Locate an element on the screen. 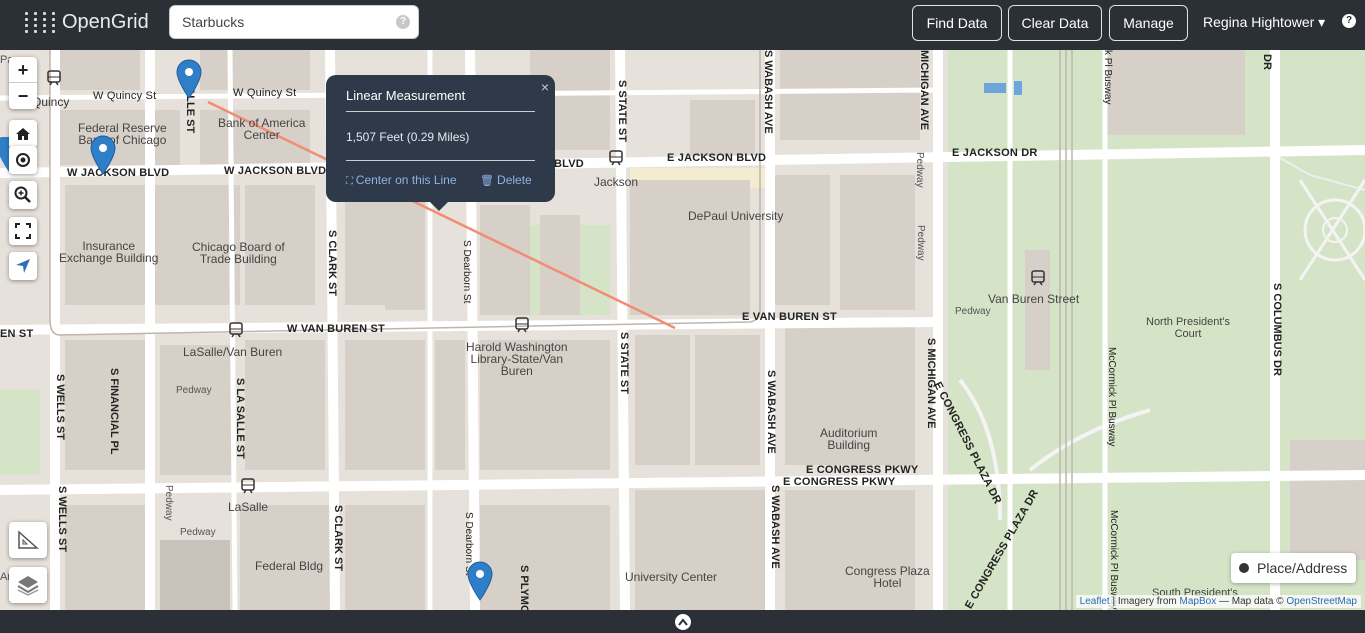  expand-panel-button is located at coordinates (683, 622).